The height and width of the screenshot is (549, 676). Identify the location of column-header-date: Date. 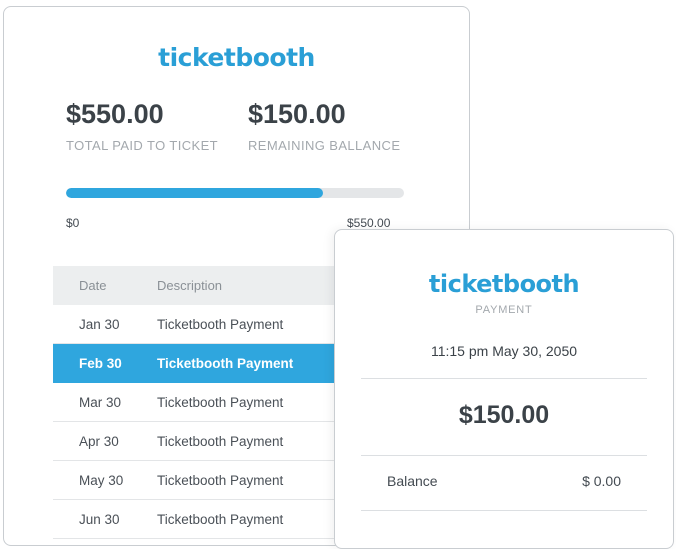
(93, 285).